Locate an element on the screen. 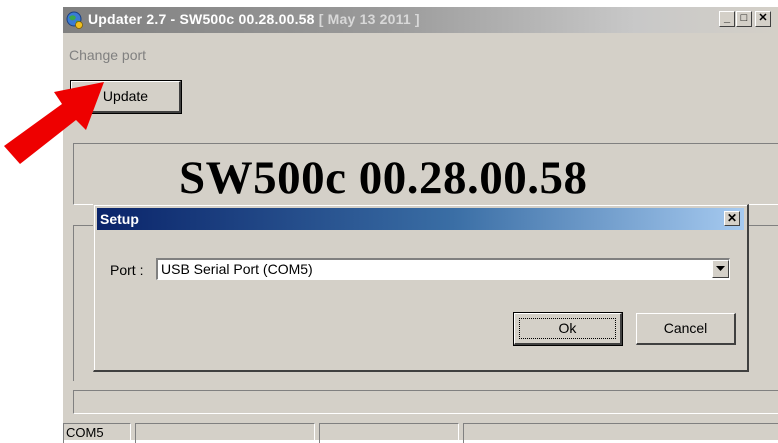 The width and height of the screenshot is (778, 443). menu-change-port-label: Change port is located at coordinates (108, 55).